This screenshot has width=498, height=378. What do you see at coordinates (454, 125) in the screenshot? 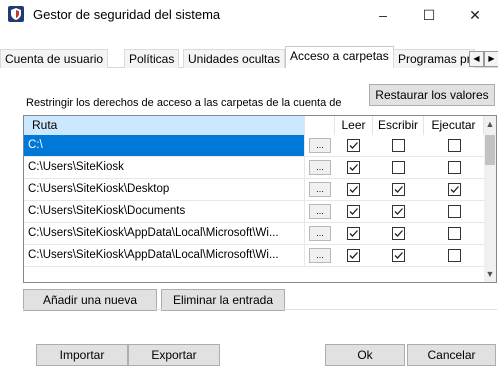
I see `column-header-execute: Ejecutar` at bounding box center [454, 125].